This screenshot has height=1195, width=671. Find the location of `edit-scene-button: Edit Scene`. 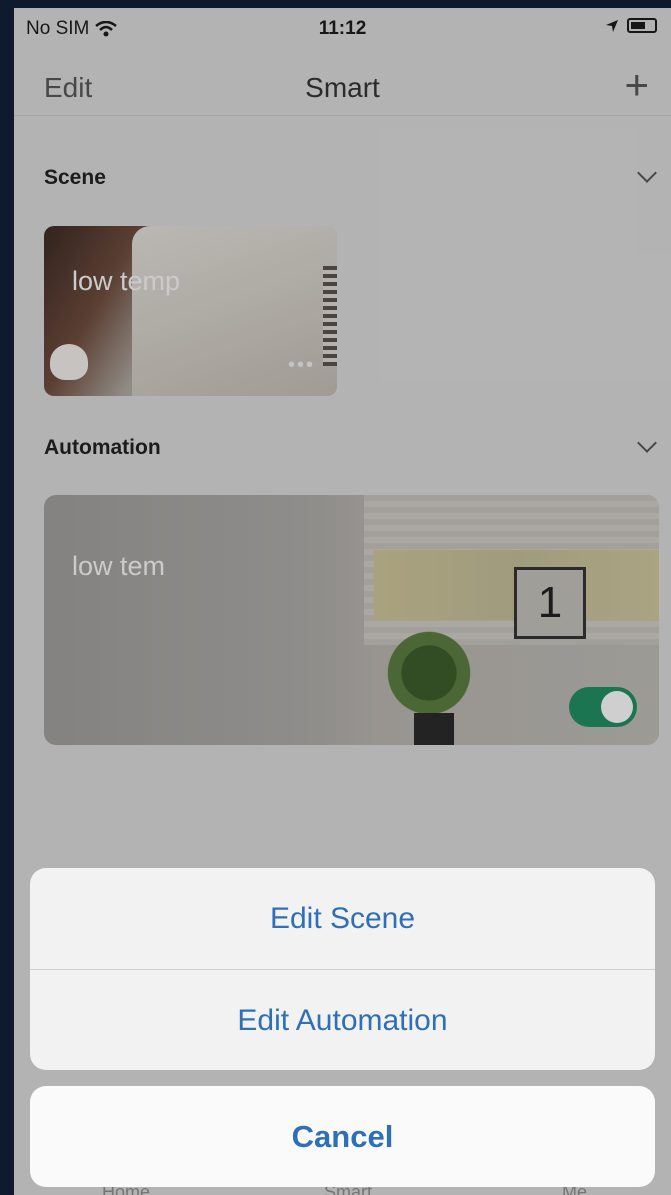

edit-scene-button: Edit Scene is located at coordinates (342, 918).